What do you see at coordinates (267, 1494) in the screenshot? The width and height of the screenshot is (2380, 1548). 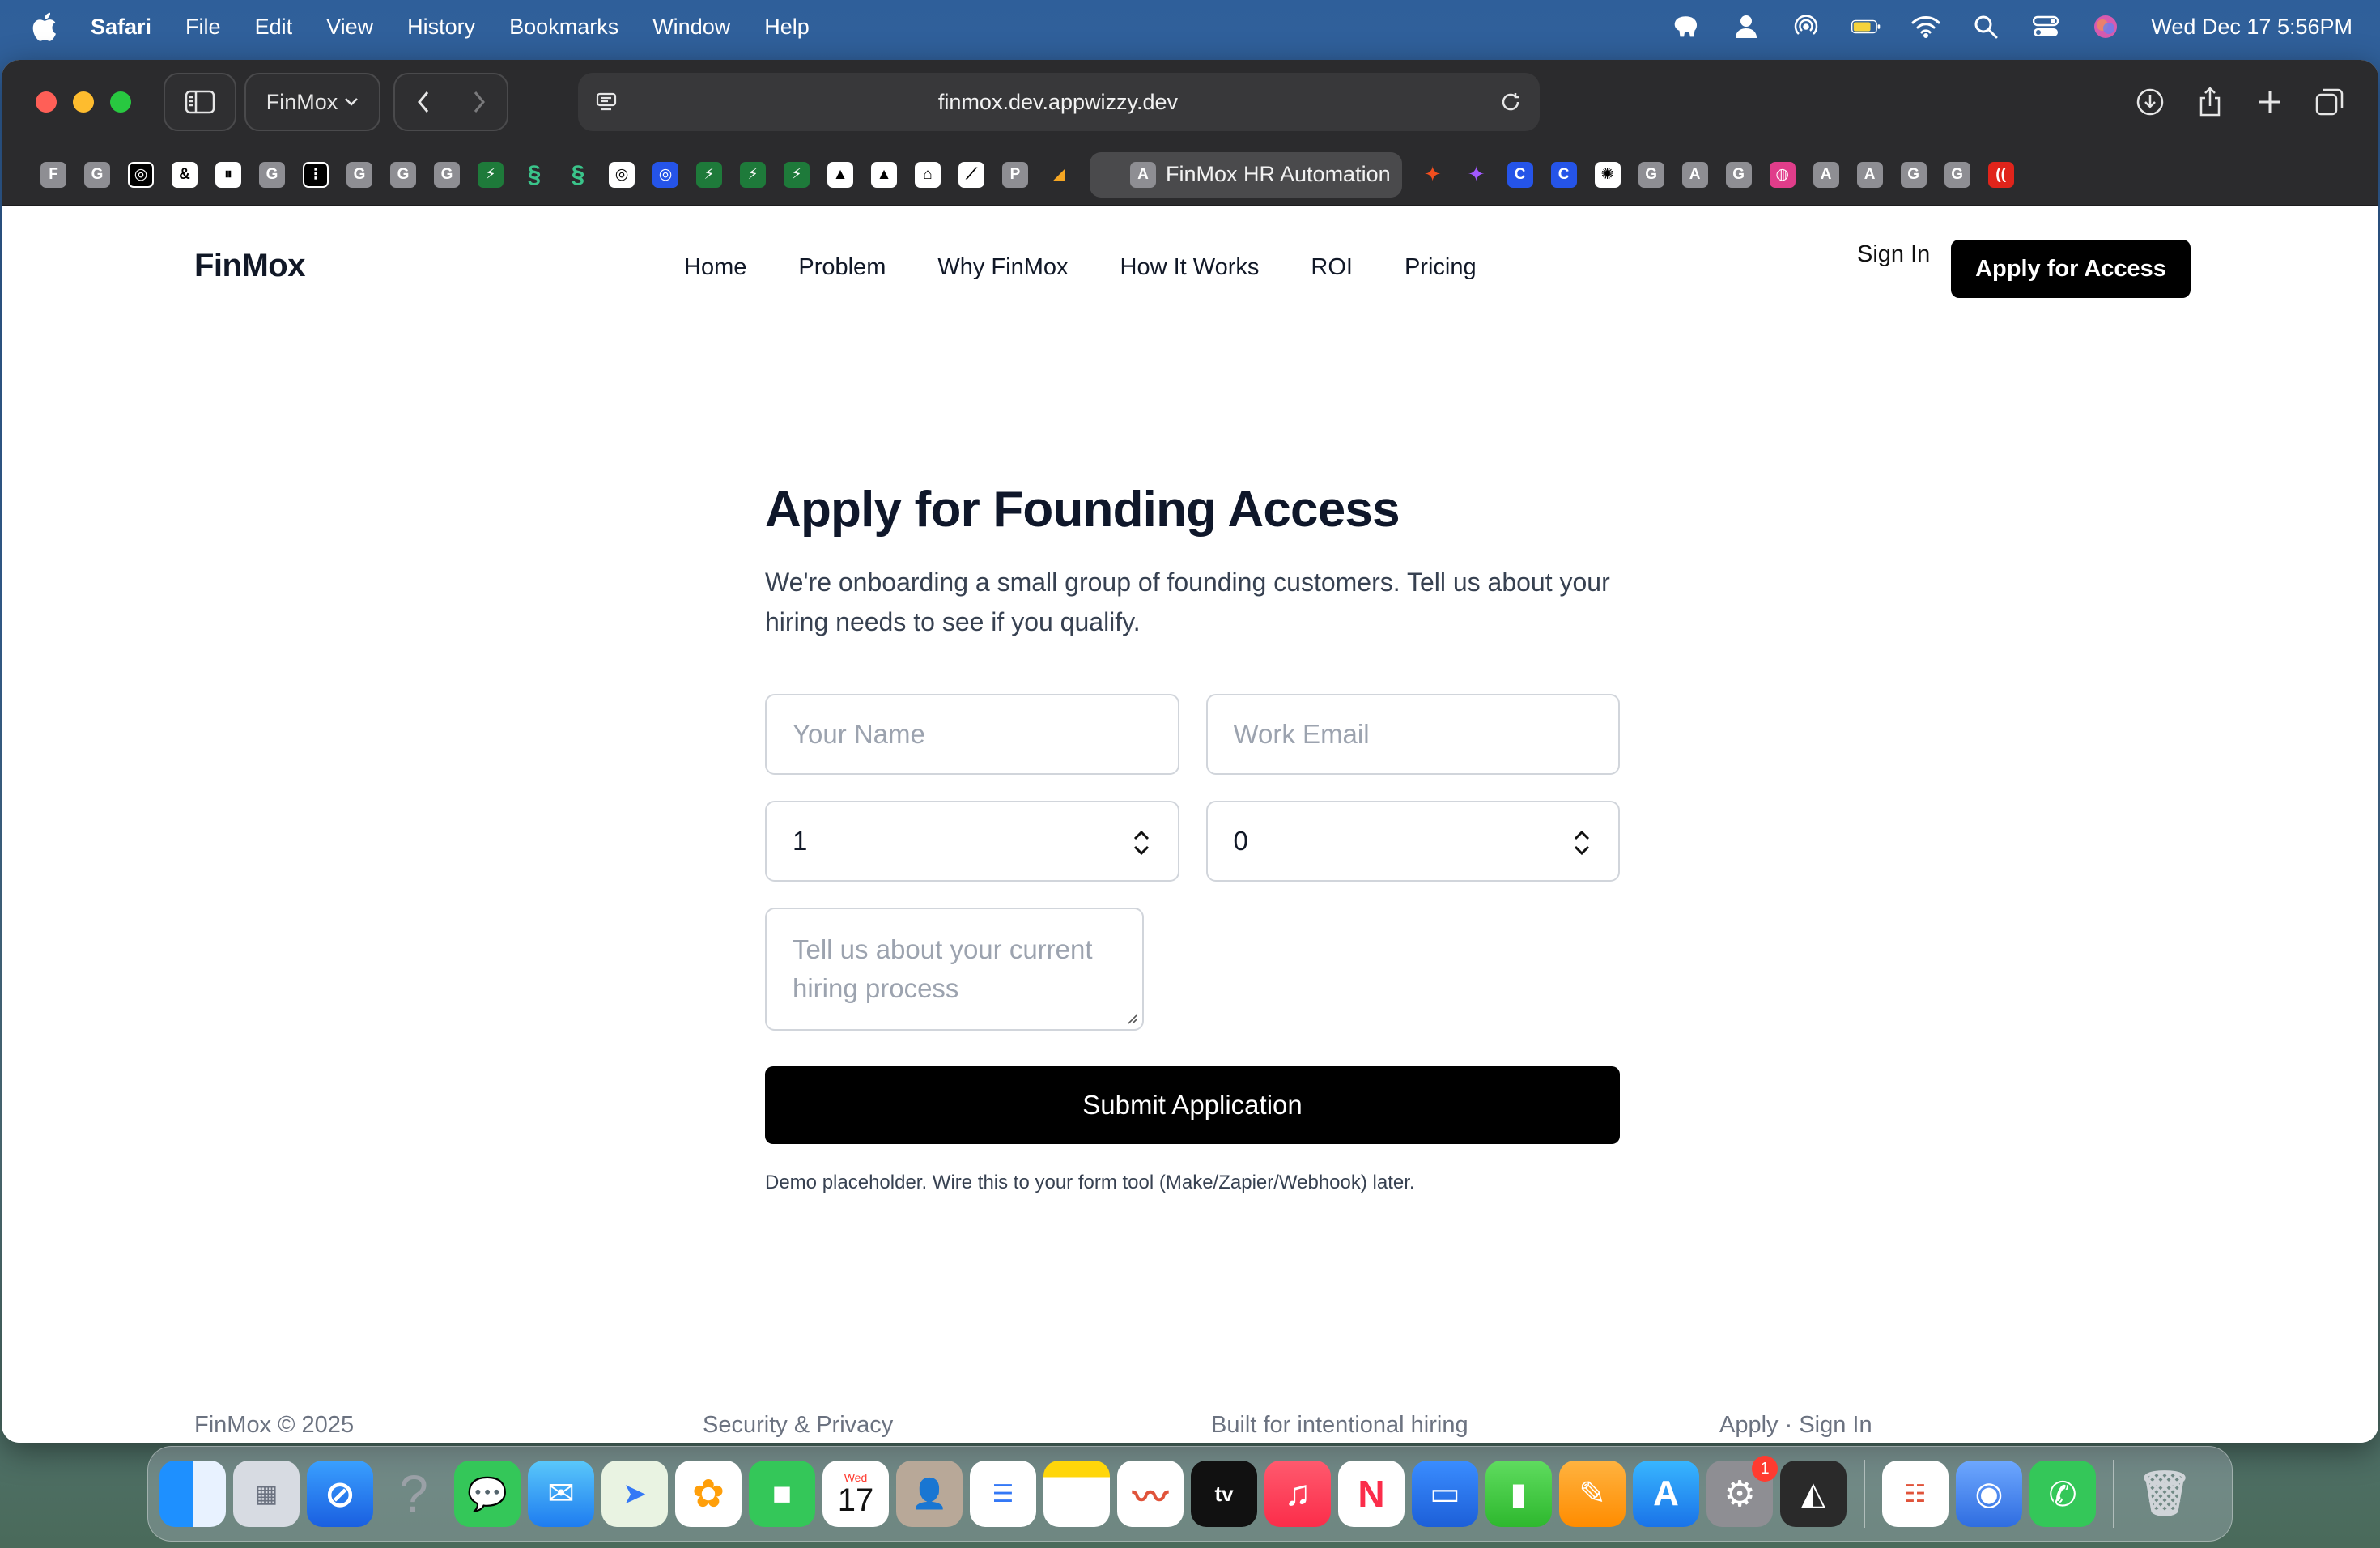 I see `launchpad-icon: ▦` at bounding box center [267, 1494].